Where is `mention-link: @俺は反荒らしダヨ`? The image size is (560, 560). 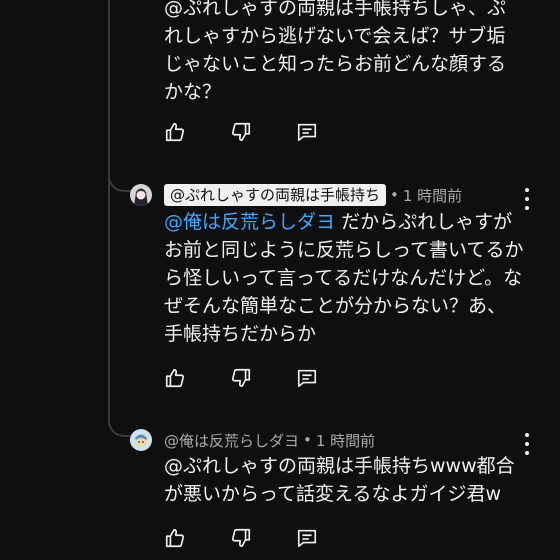
mention-link: @俺は反荒らしダヨ is located at coordinates (249, 222).